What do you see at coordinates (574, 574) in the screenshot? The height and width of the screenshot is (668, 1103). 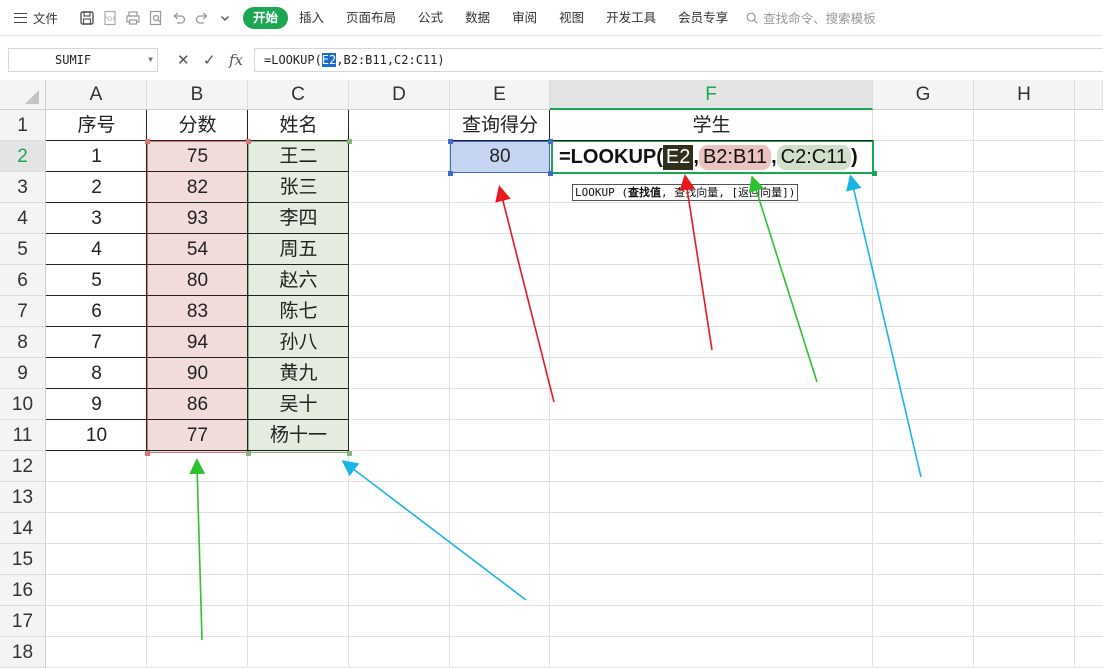 I see `gridline-horizontal` at bounding box center [574, 574].